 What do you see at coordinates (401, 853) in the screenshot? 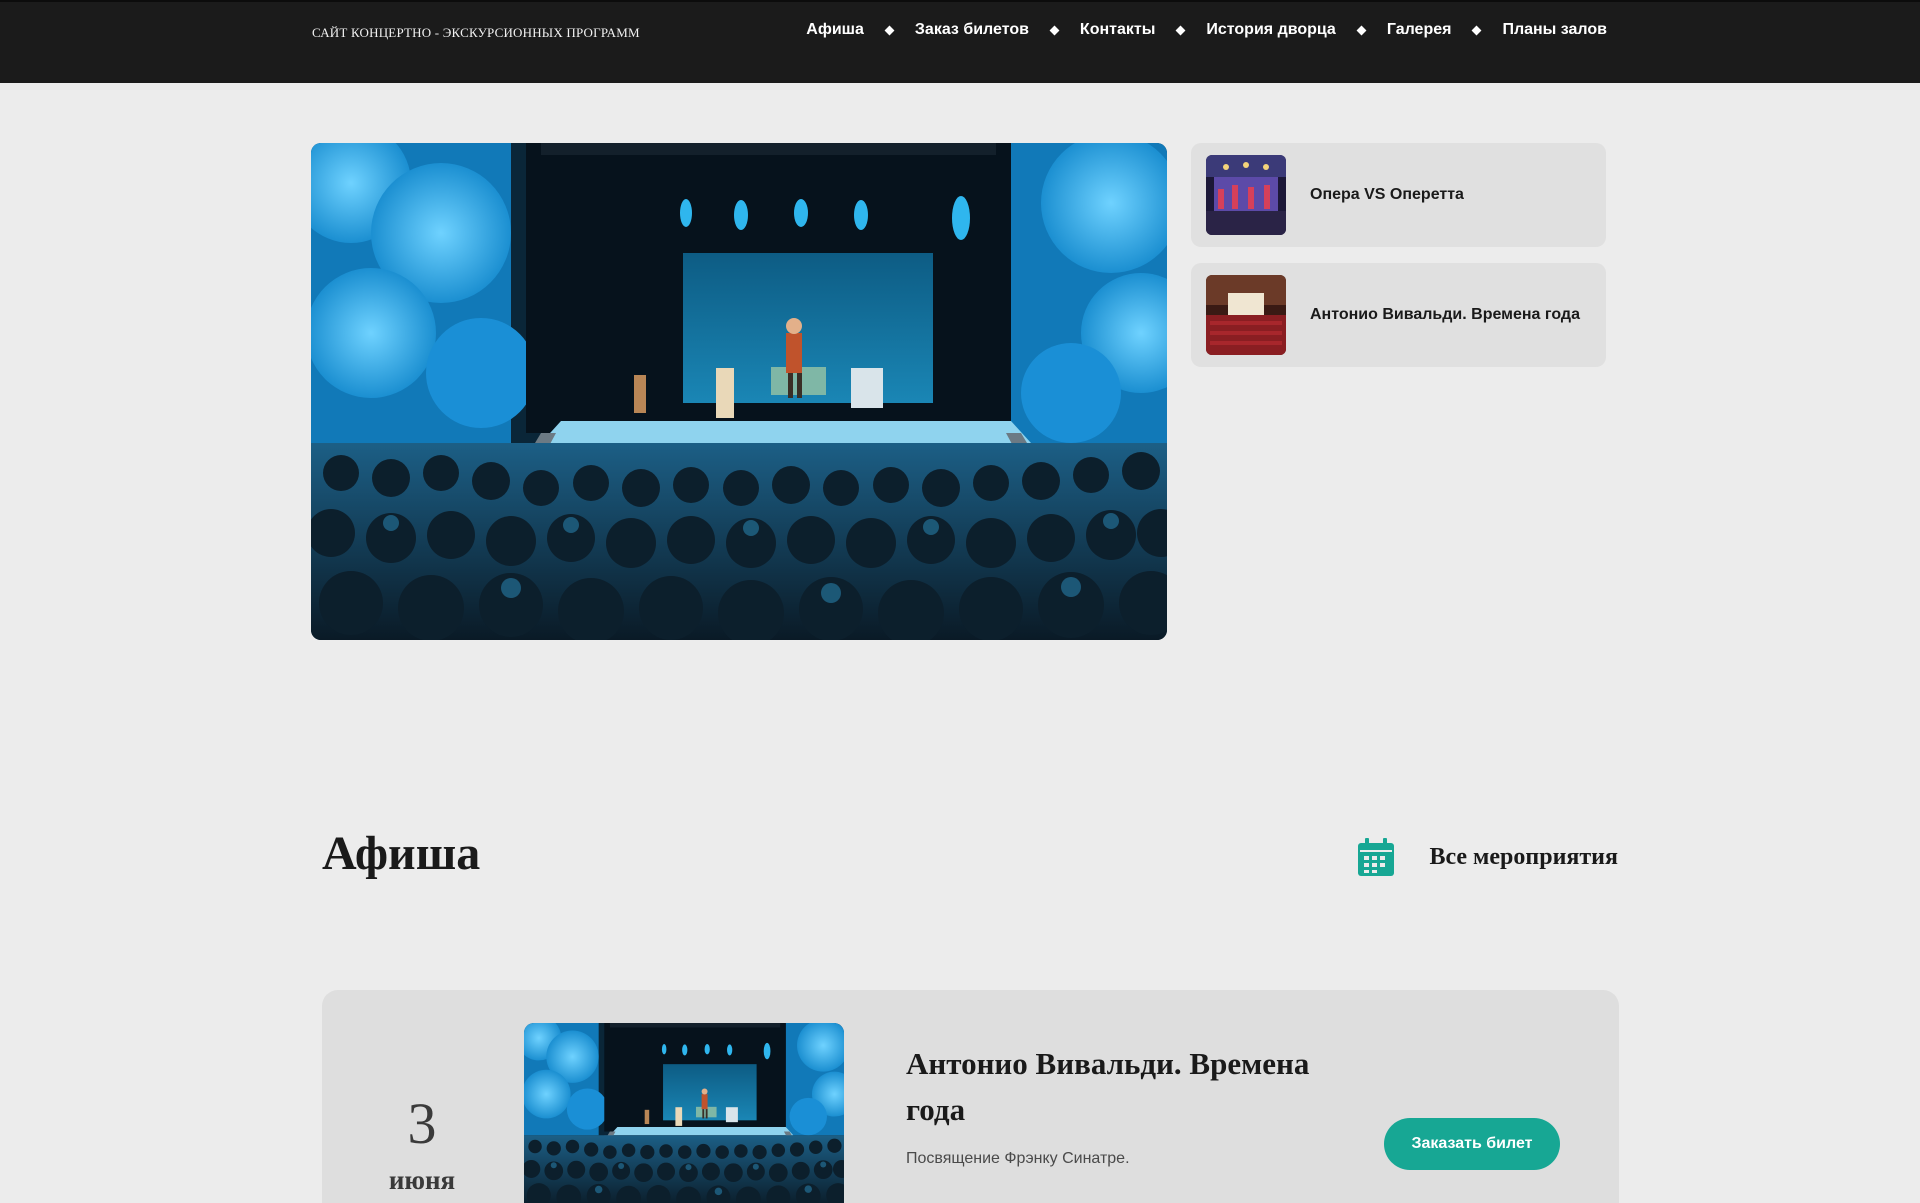
I see `section-title-afisha: Афиша` at bounding box center [401, 853].